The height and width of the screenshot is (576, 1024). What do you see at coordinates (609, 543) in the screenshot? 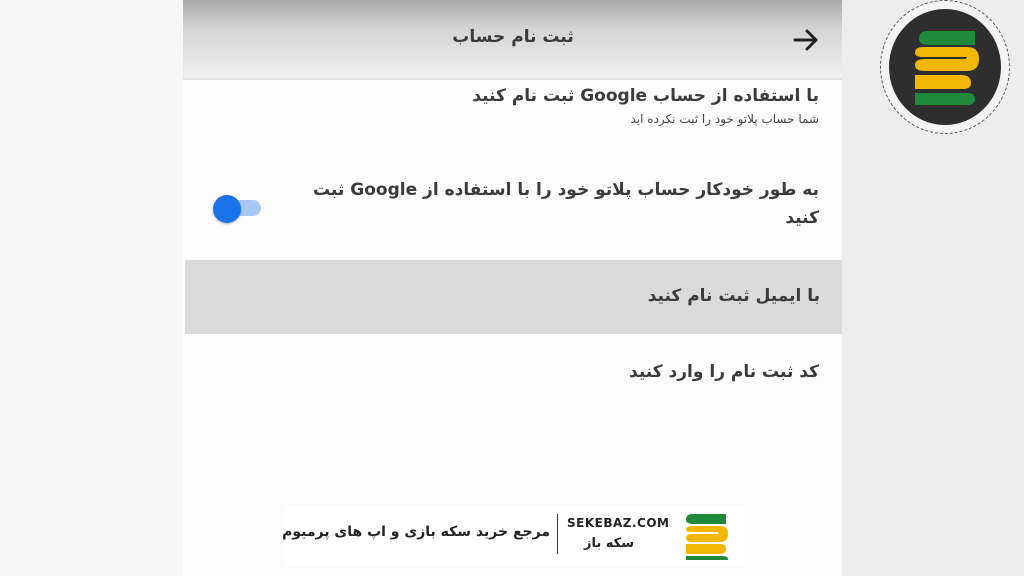
I see `watermark-brand: سکه باز` at bounding box center [609, 543].